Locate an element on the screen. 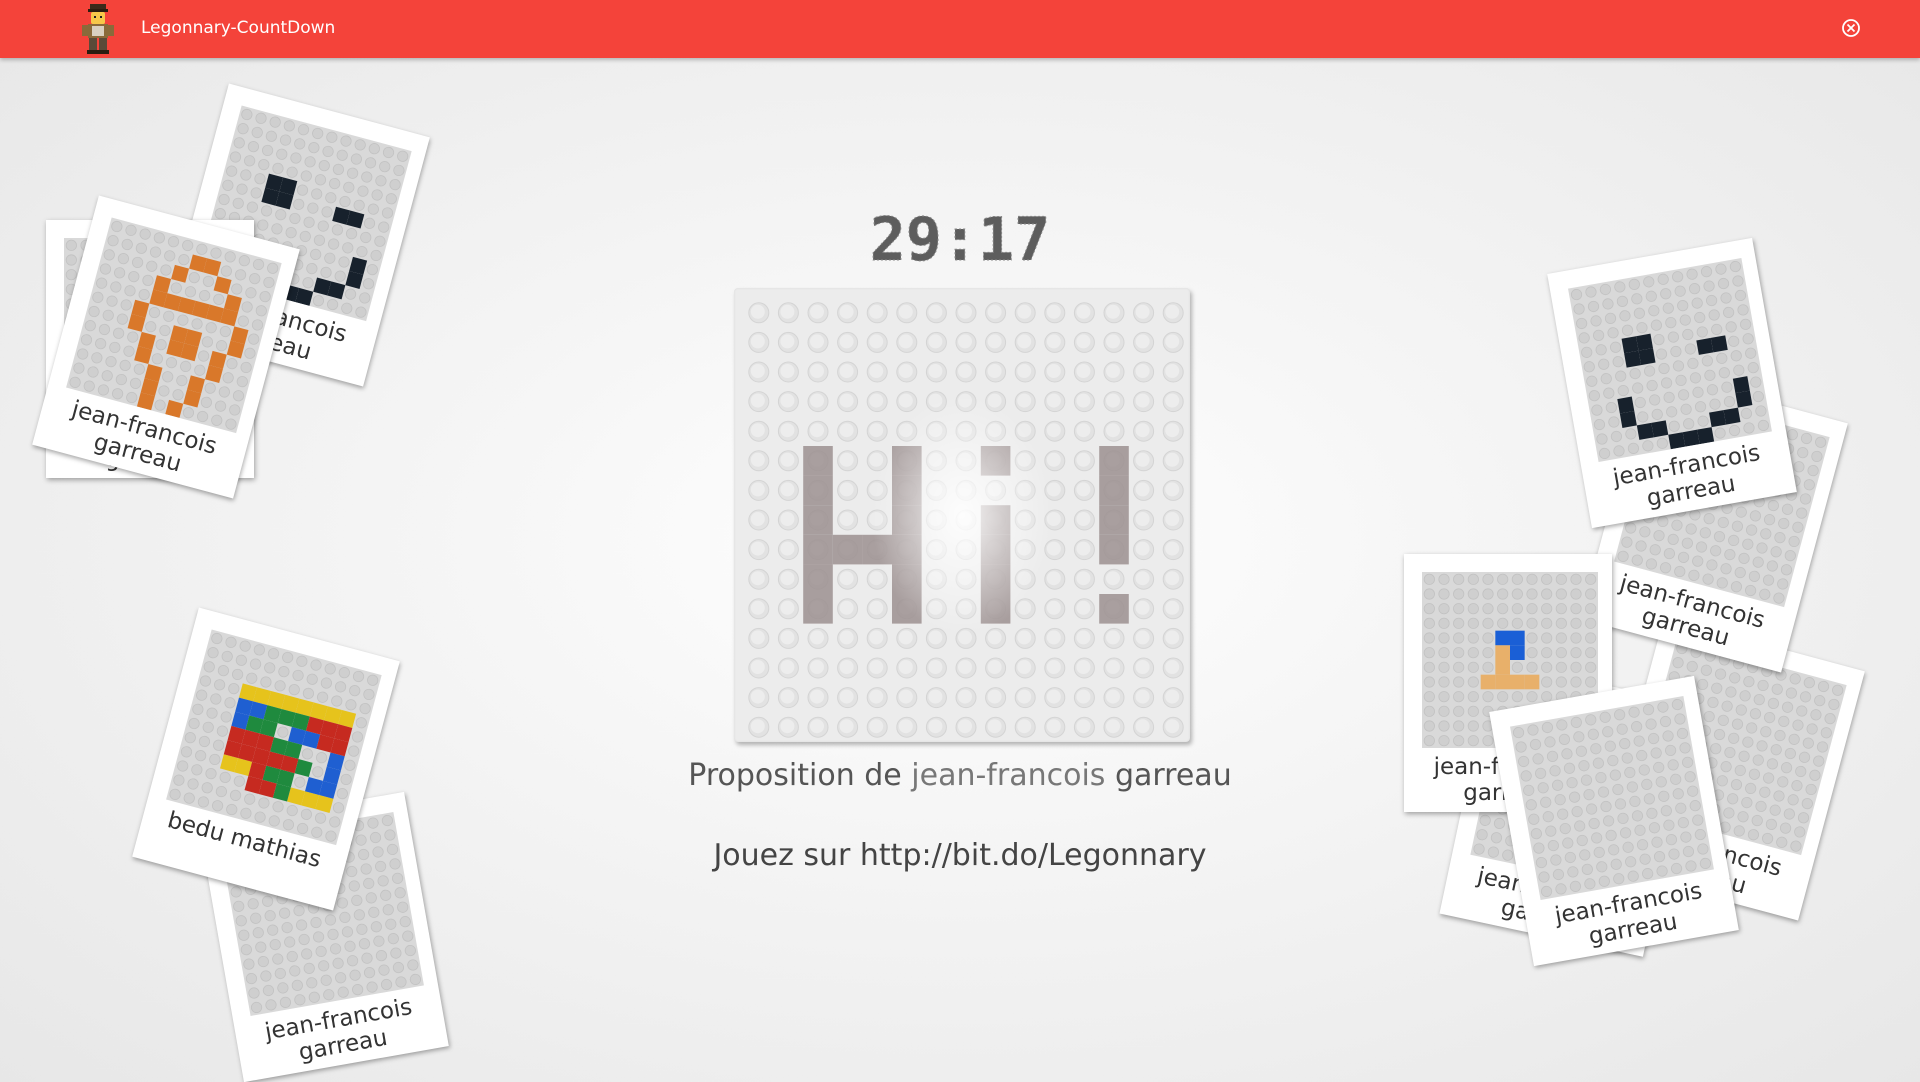  app-title: Legonnary-CountDown is located at coordinates (238, 28).